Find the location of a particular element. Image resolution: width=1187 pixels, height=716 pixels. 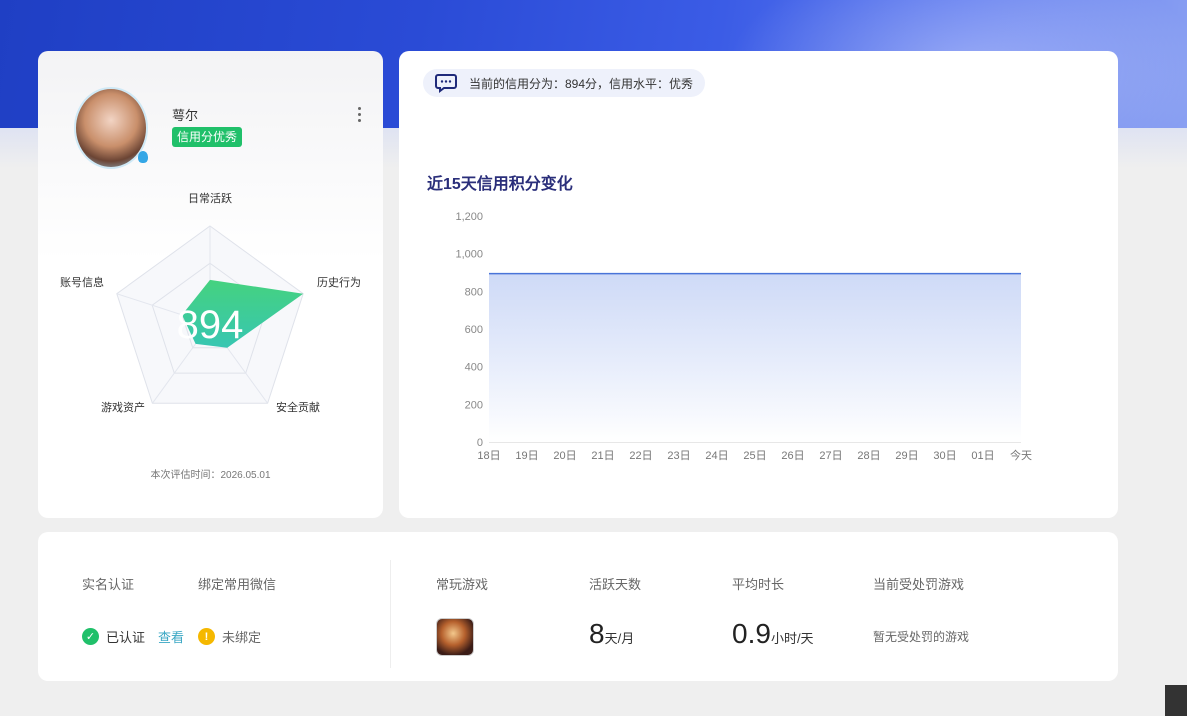

x-tick-label: 29日 is located at coordinates (906, 456).